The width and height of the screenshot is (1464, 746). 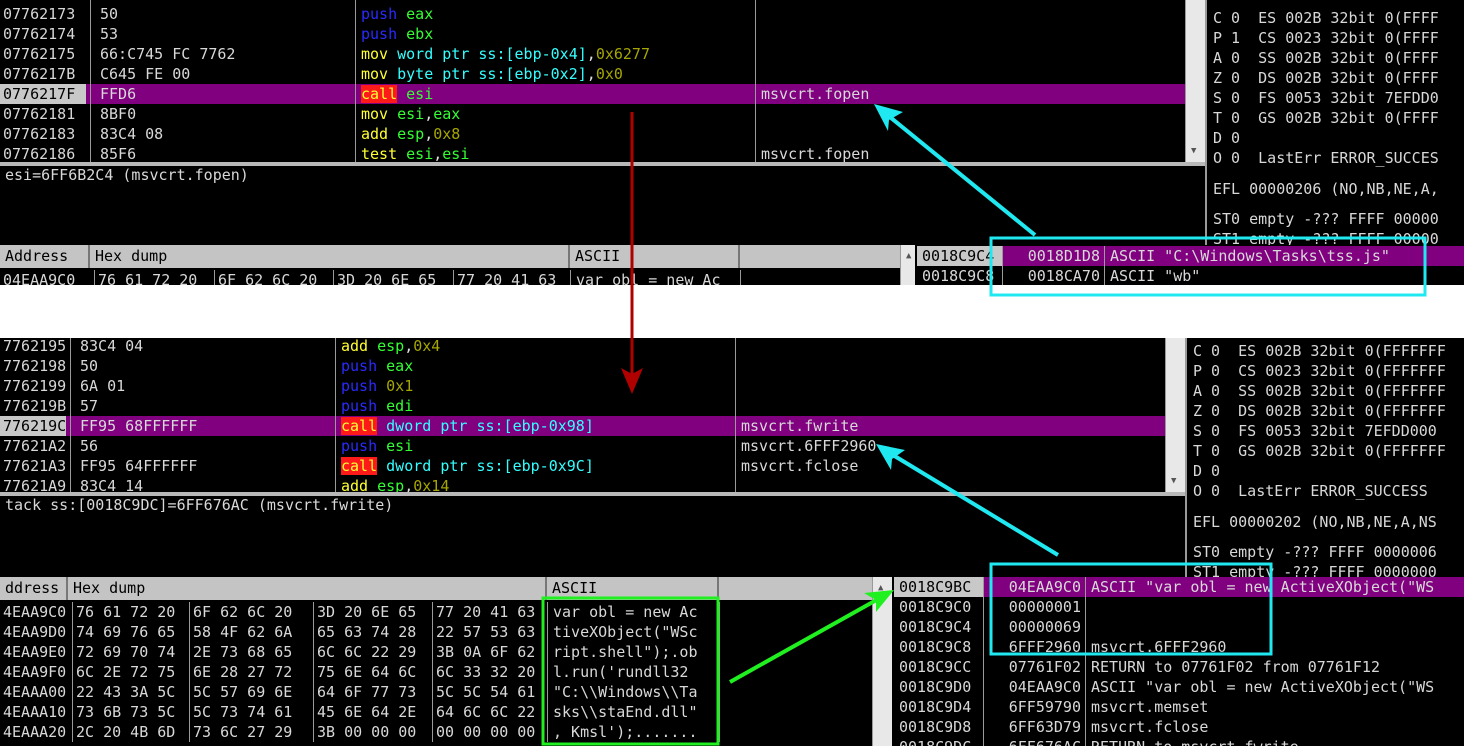 I want to click on cyan-highlight-box-bottom-stack, so click(x=1131, y=609).